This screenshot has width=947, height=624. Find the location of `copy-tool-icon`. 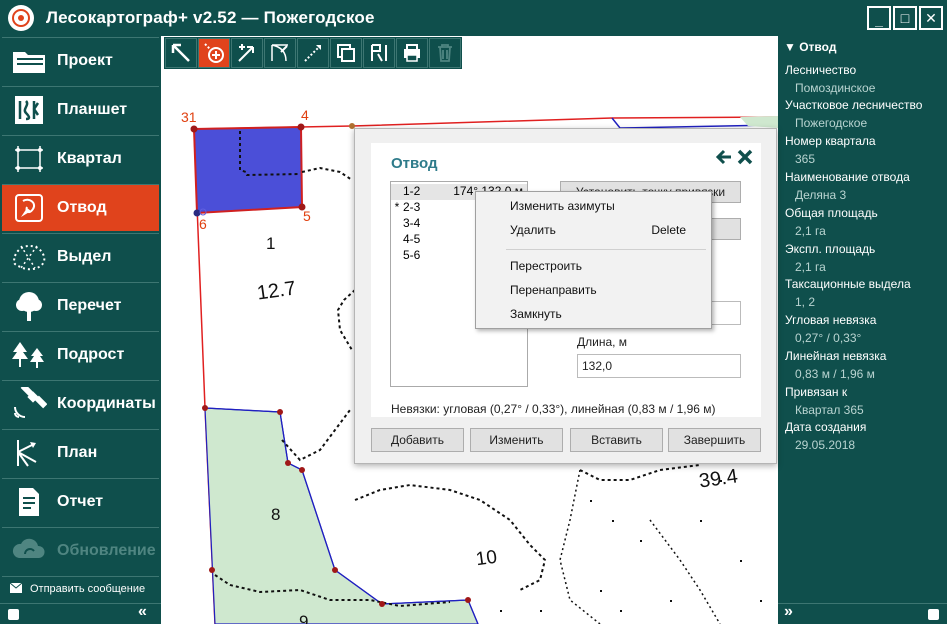

copy-tool-icon is located at coordinates (346, 53).